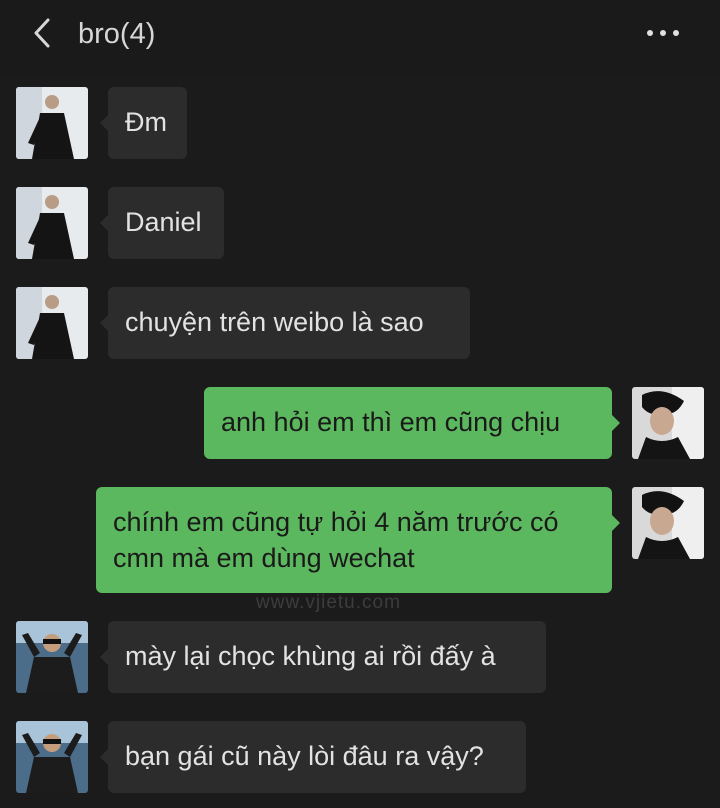 The height and width of the screenshot is (808, 720). I want to click on message-bubble: anh hỏi em thì em cũng chịu, so click(408, 423).